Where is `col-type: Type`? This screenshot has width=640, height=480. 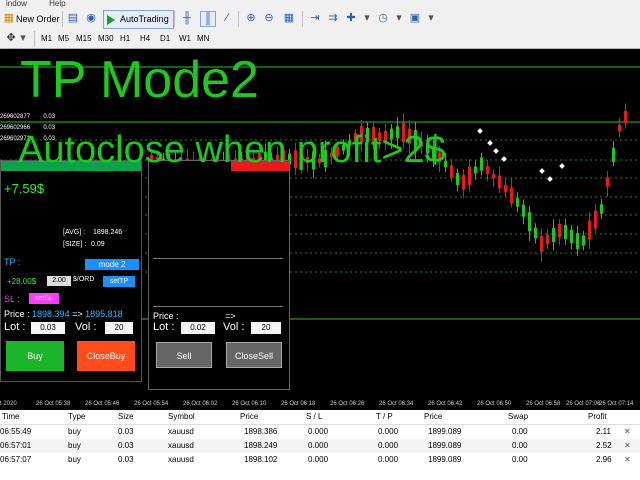 col-type: Type is located at coordinates (76, 417).